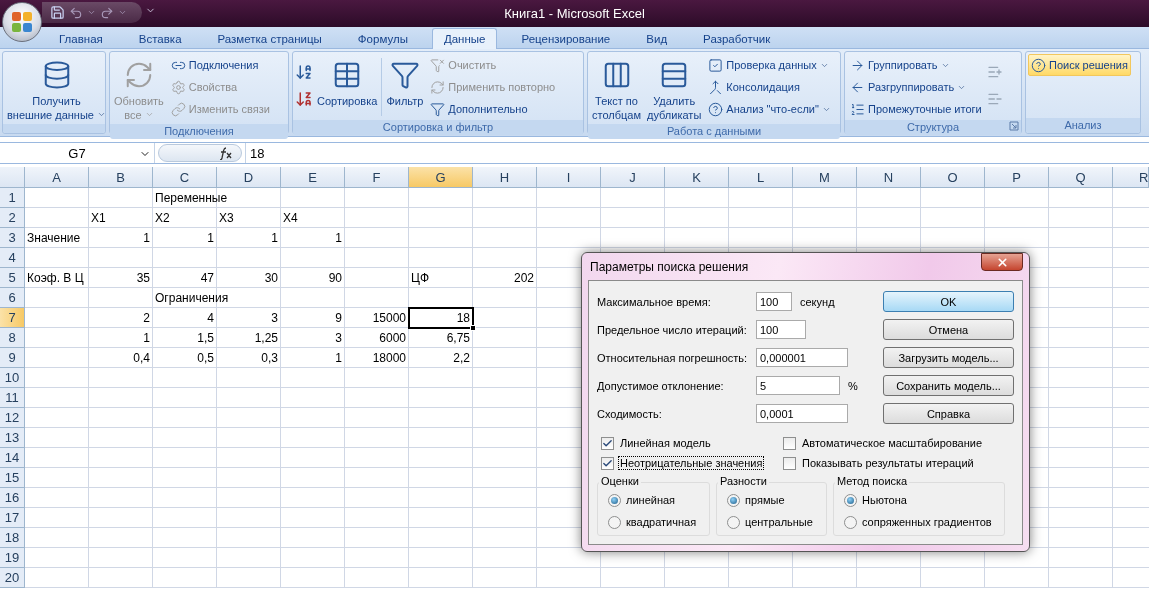 The width and height of the screenshot is (1149, 596). I want to click on table-cell: 18, so click(441, 318).